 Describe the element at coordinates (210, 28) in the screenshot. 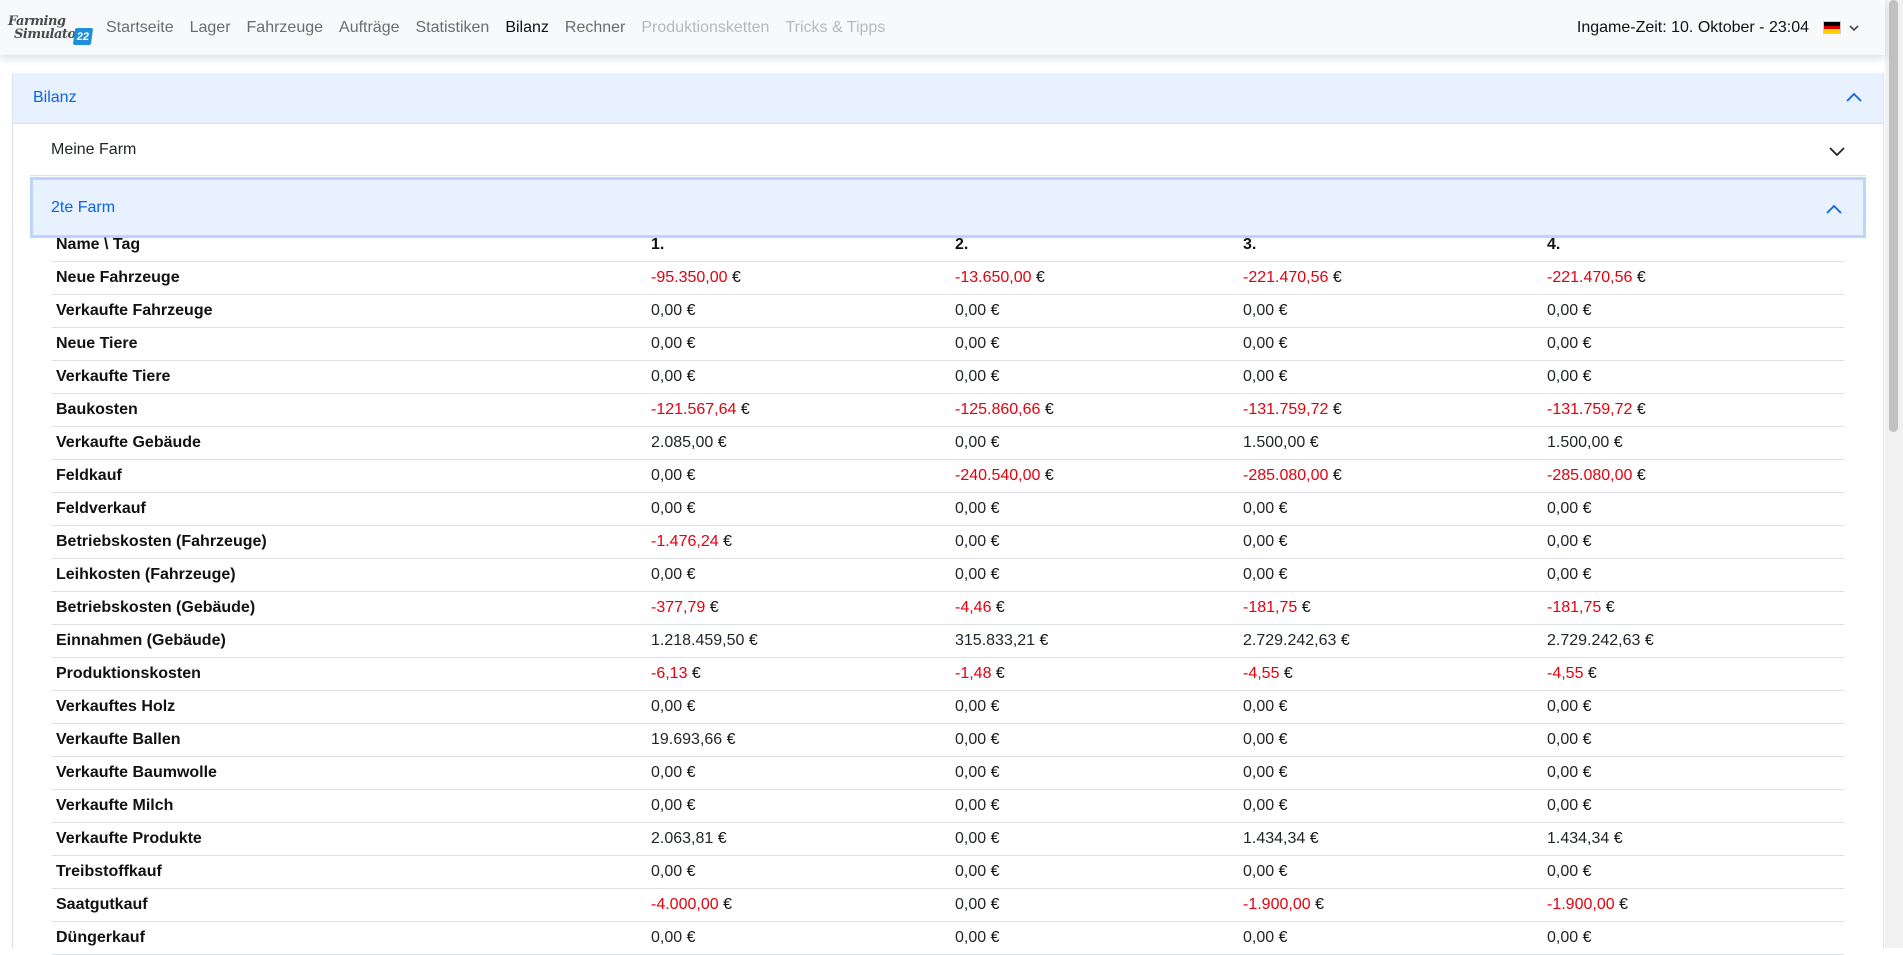

I see `nav-link-lager: Lager` at that location.